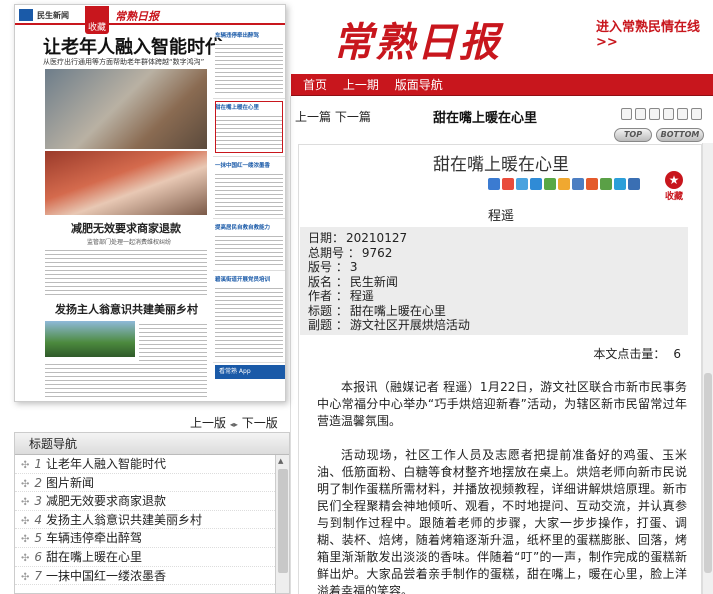 The width and height of the screenshot is (713, 594). What do you see at coordinates (502, 85) in the screenshot?
I see `main-nav: 首页 上一期 版面导航` at bounding box center [502, 85].